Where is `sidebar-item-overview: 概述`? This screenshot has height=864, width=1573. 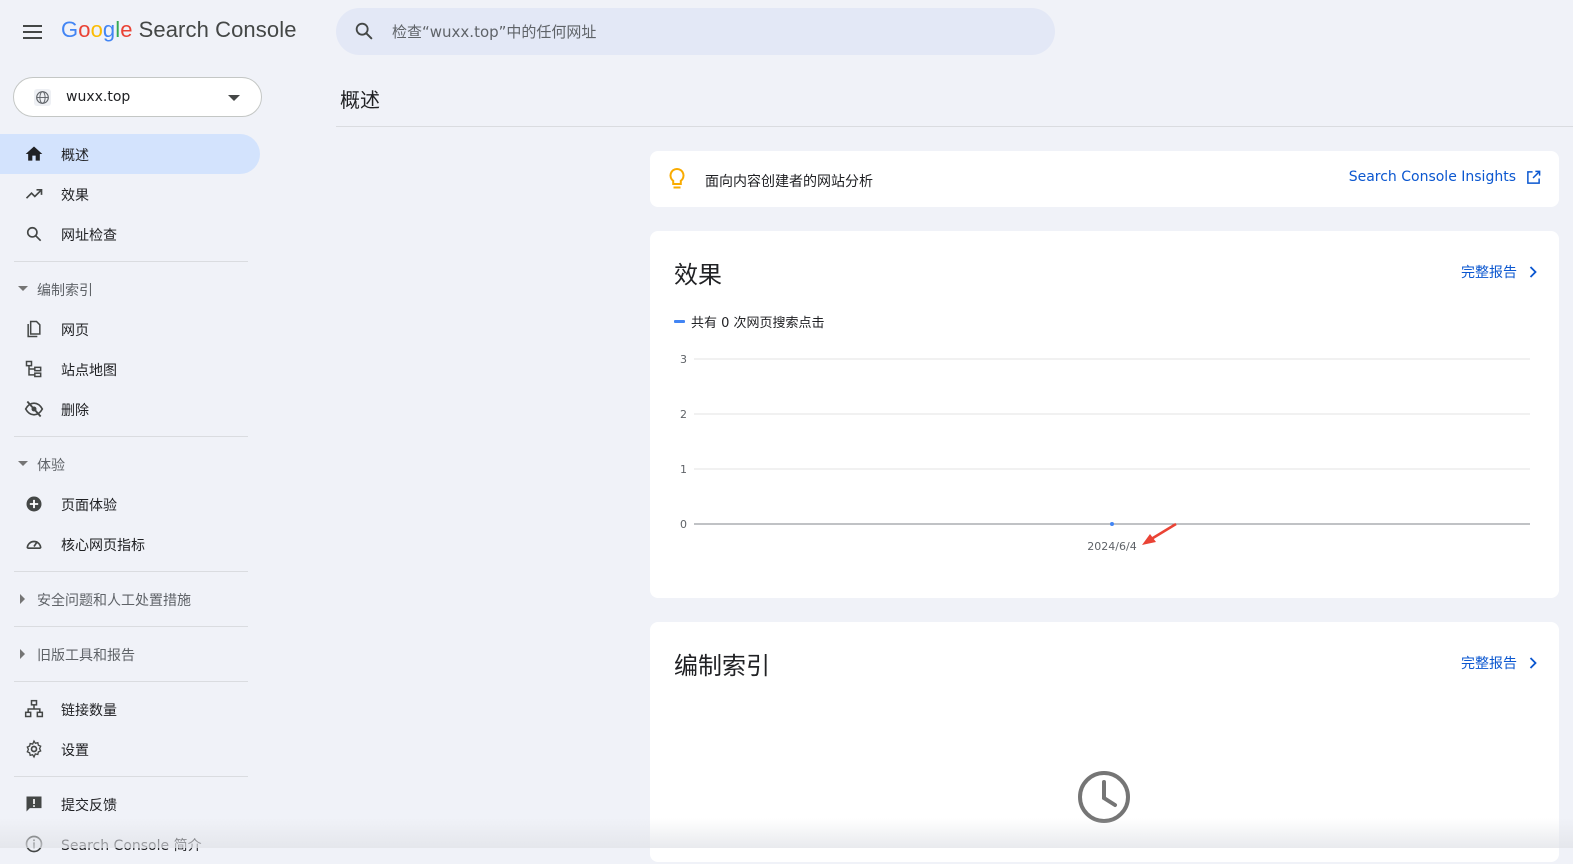
sidebar-item-overview: 概述 is located at coordinates (130, 154).